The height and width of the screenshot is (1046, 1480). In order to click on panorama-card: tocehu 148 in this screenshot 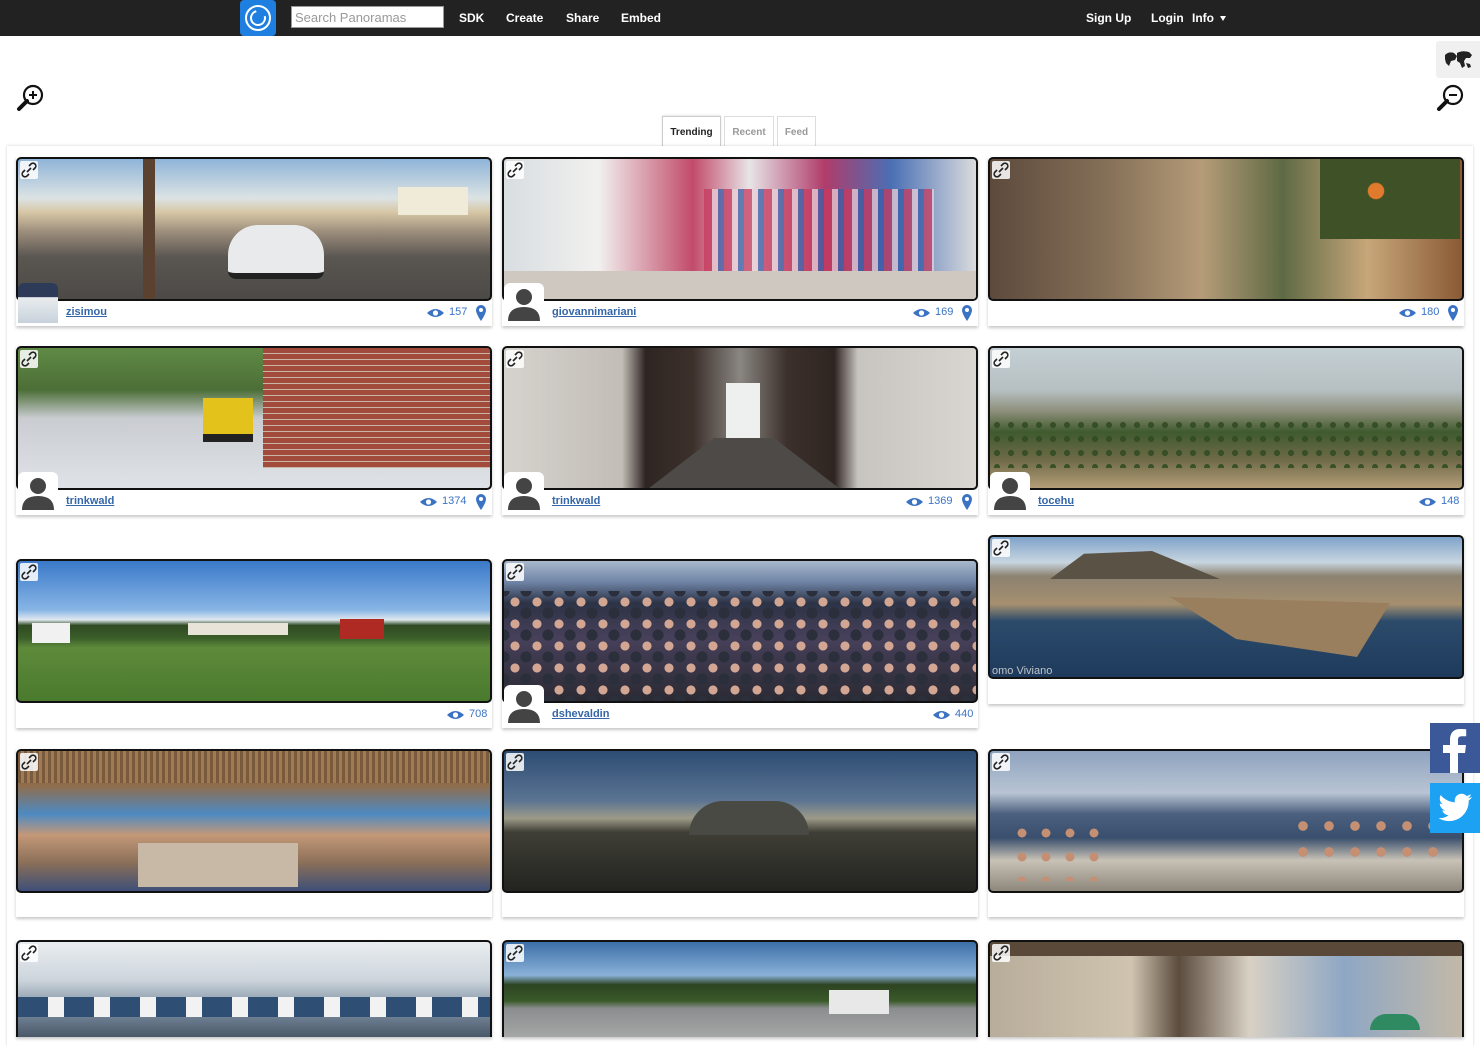, I will do `click(1226, 430)`.